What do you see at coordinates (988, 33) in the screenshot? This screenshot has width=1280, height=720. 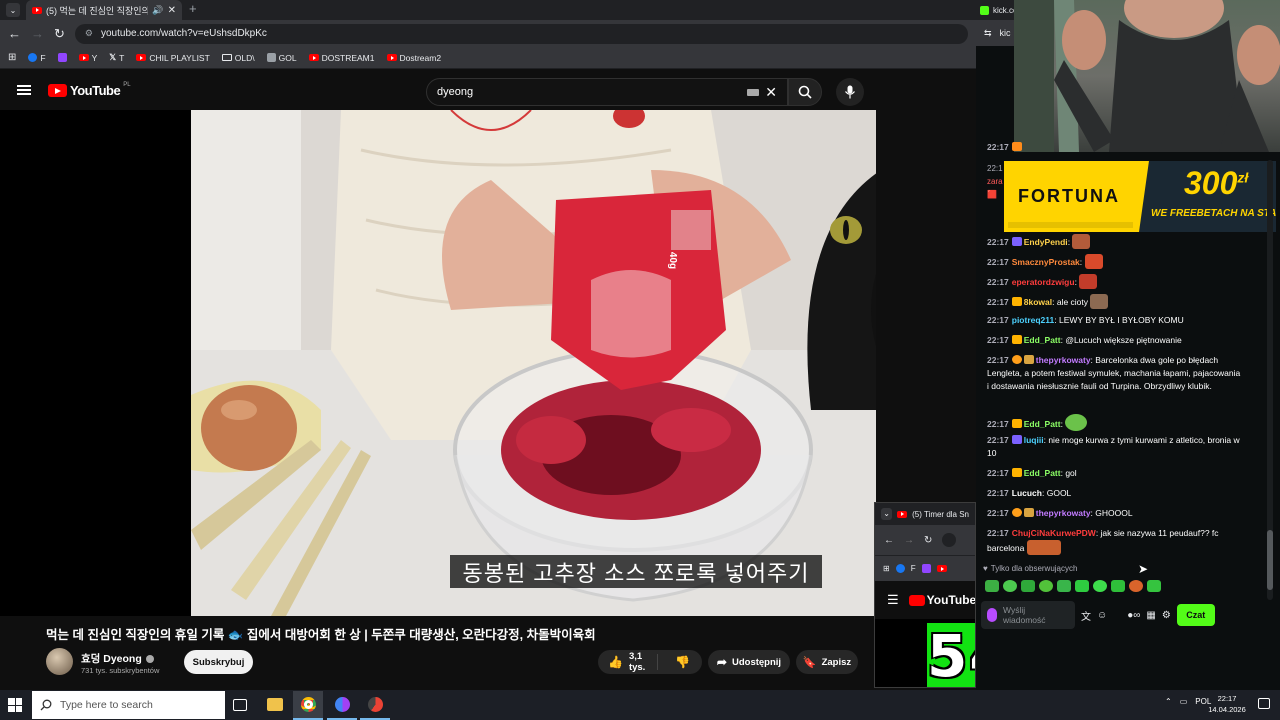 I see `chat-site-info-icon: ⇆` at bounding box center [988, 33].